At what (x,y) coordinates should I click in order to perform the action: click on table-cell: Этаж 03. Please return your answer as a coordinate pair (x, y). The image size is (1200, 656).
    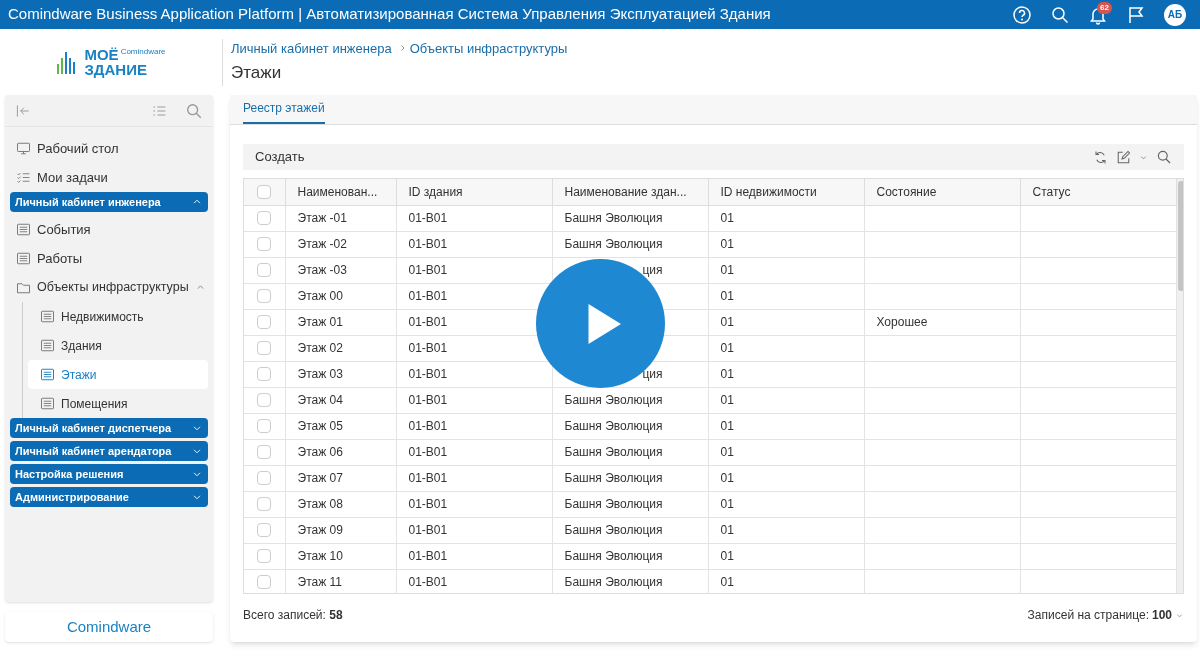
    Looking at the image, I should click on (320, 374).